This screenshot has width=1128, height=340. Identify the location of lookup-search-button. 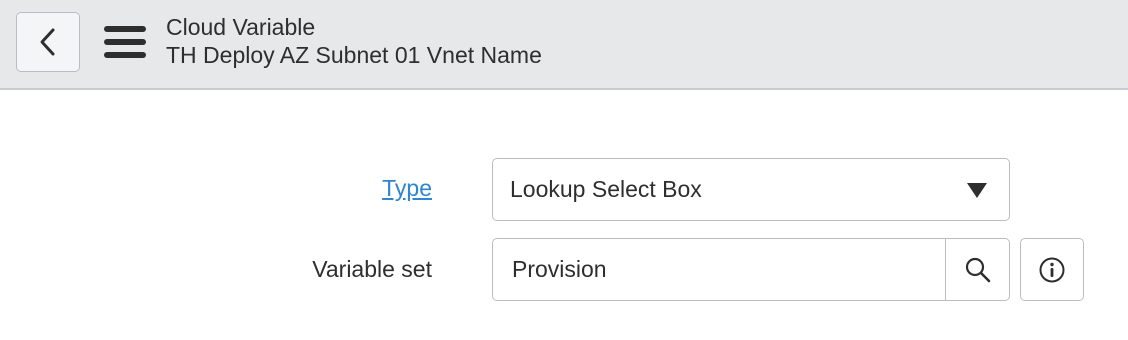
(977, 269).